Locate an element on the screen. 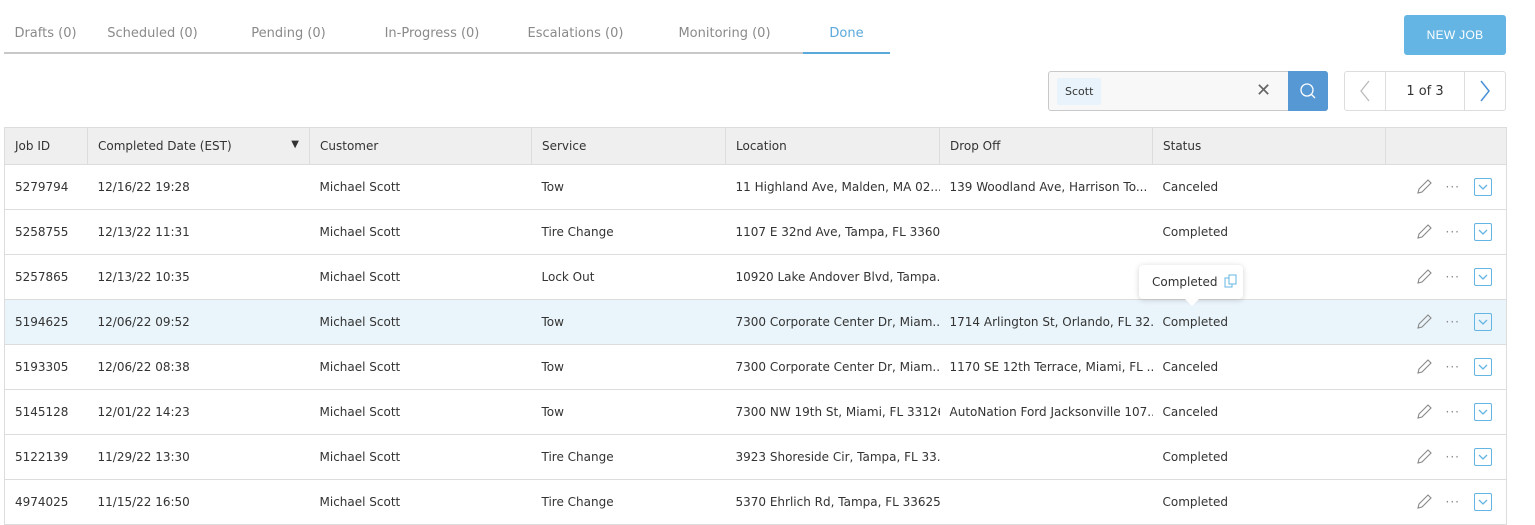 The width and height of the screenshot is (1535, 525). column-header is located at coordinates (1446, 146).